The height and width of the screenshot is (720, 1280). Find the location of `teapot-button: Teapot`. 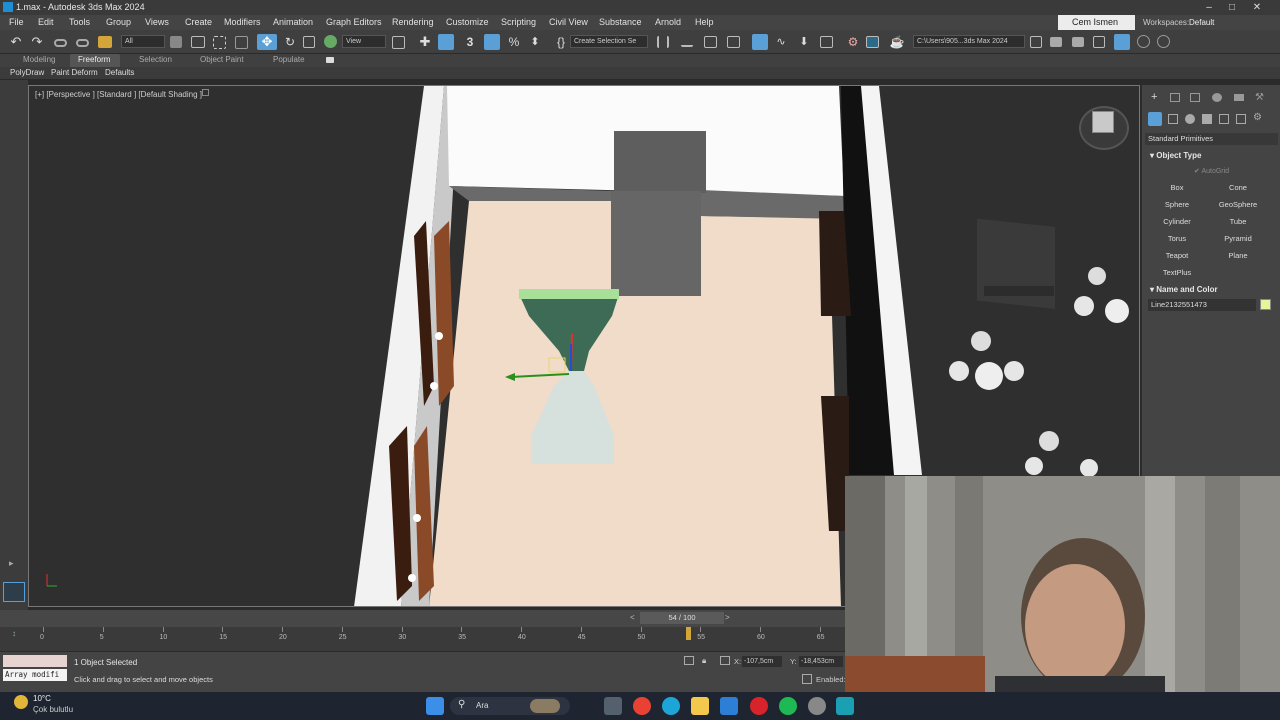

teapot-button: Teapot is located at coordinates (1177, 256).